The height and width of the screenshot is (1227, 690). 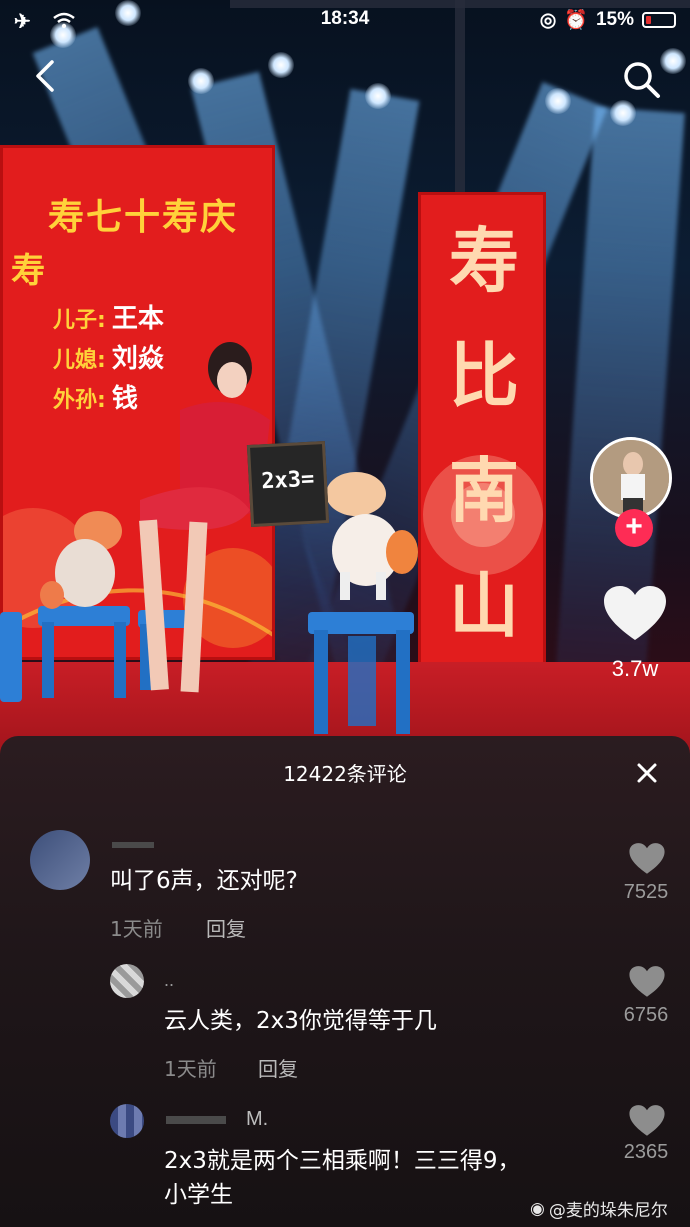 I want to click on battery-icon, so click(x=659, y=20).